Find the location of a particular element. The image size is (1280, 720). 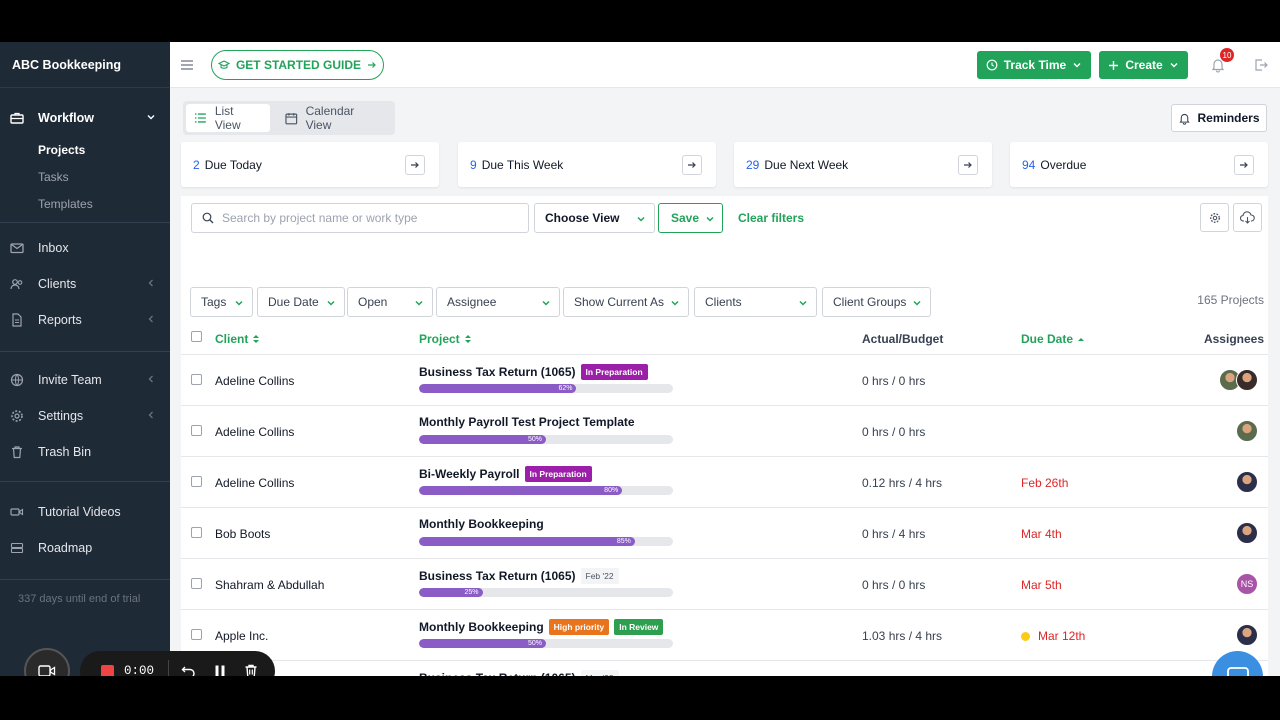

stat-card-due-next-week: 29 Due Next Week is located at coordinates (863, 164).